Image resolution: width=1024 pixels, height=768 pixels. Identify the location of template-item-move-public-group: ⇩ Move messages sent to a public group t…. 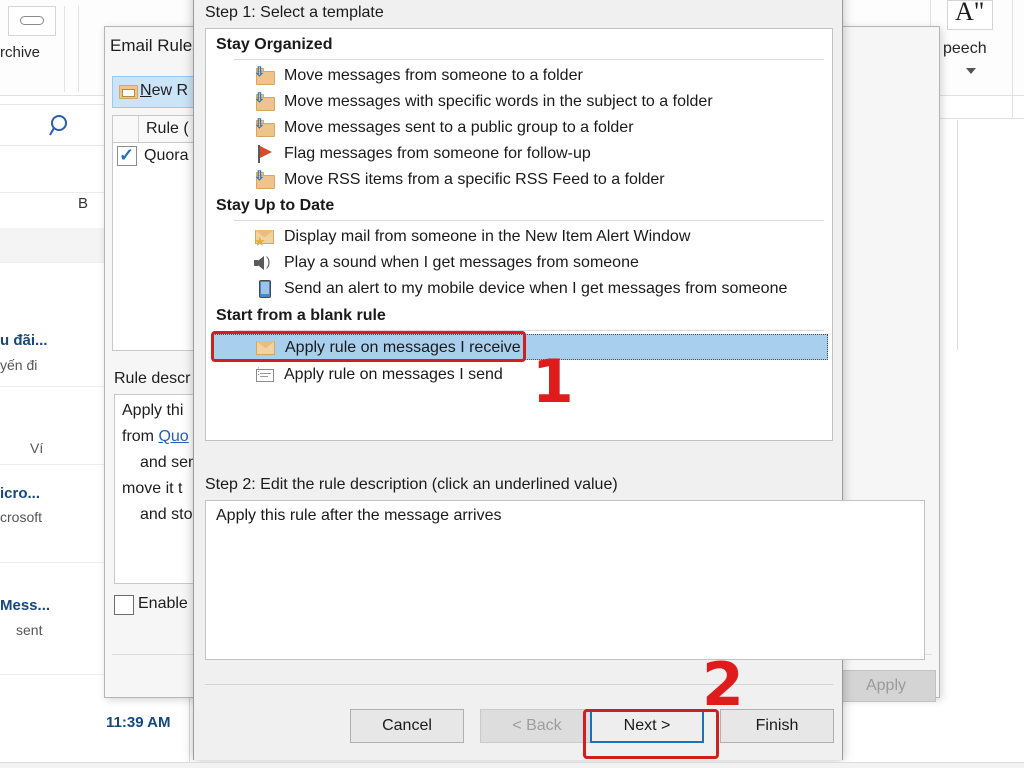
(520, 128).